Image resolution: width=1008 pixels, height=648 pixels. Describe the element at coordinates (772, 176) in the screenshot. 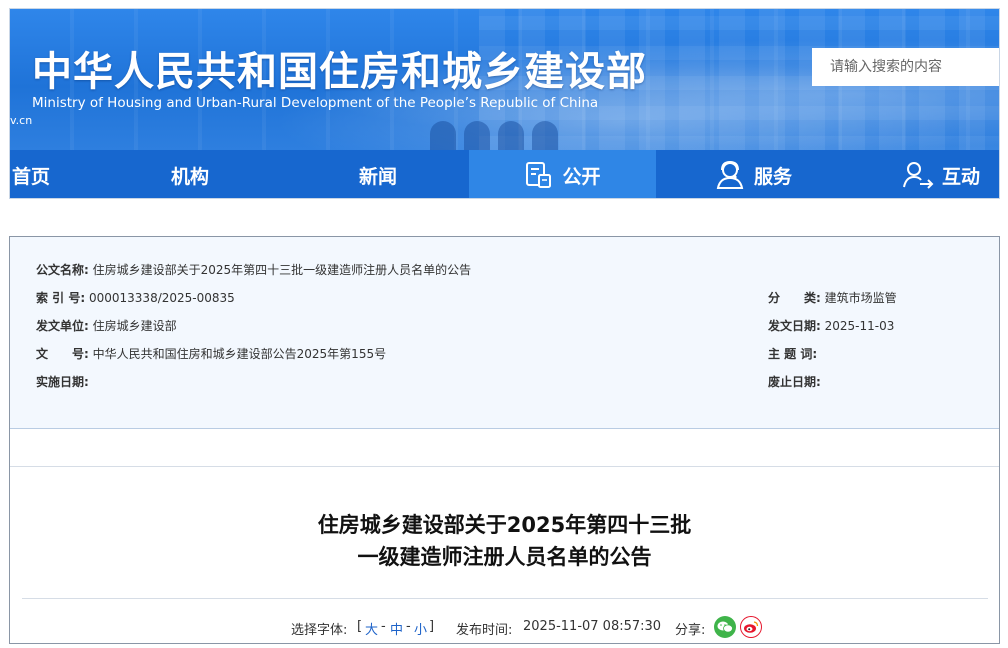

I see `nav-label: 服务` at that location.